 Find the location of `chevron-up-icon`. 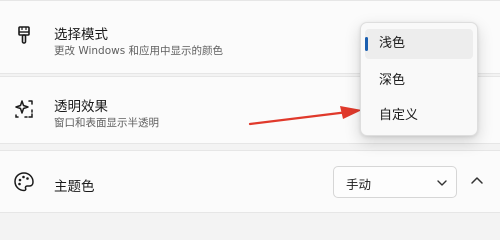

chevron-up-icon is located at coordinates (477, 181).